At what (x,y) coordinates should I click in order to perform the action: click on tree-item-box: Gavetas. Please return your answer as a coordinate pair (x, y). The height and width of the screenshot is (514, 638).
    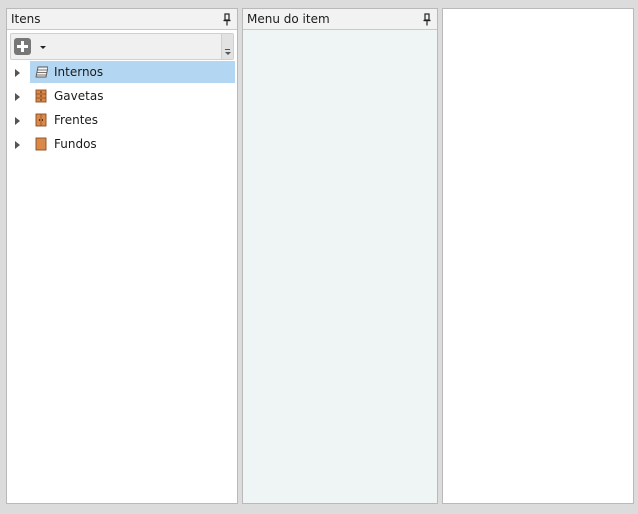
    Looking at the image, I should click on (132, 96).